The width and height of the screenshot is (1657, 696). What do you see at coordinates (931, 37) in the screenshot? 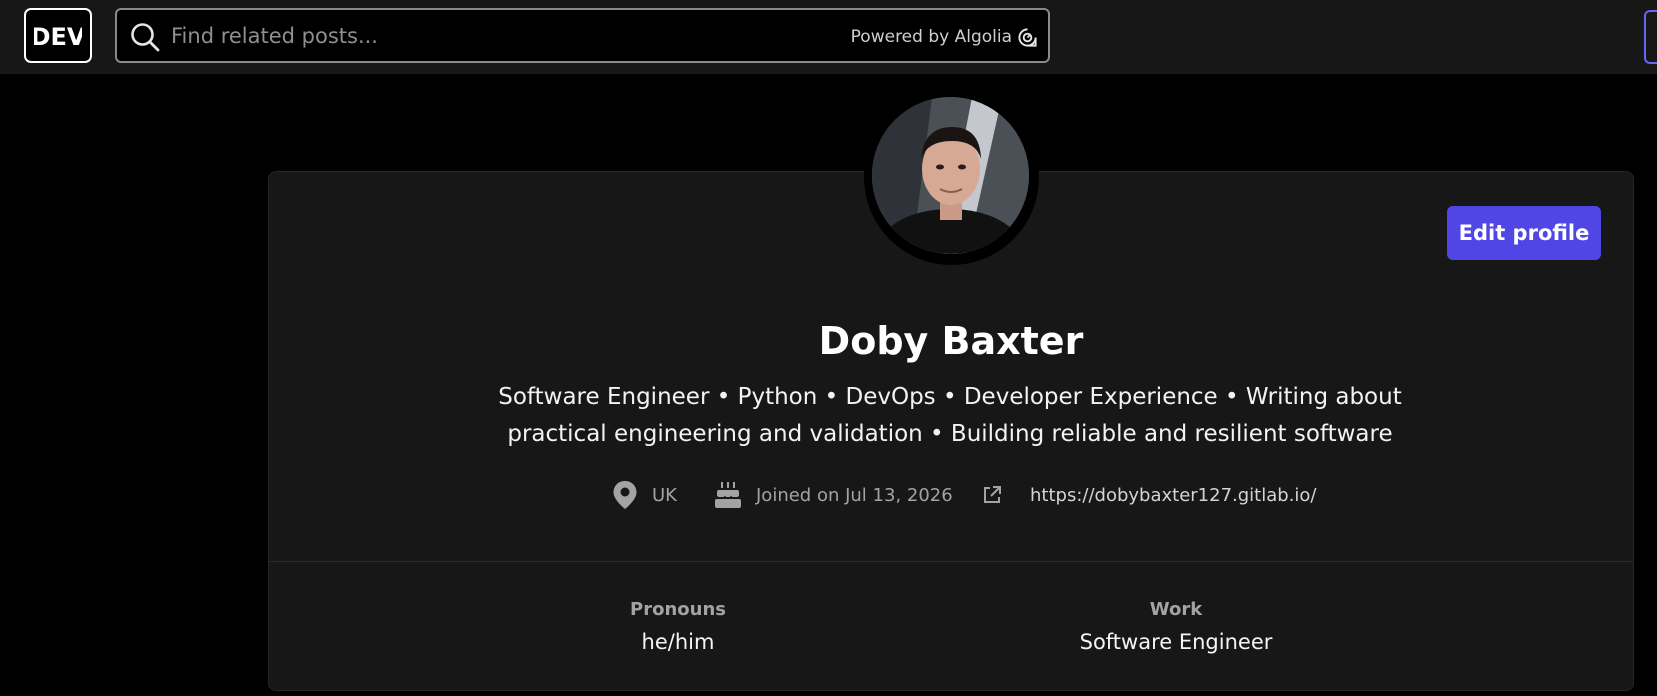
I see `powered-by-algolia-label: Powered by Algolia` at bounding box center [931, 37].